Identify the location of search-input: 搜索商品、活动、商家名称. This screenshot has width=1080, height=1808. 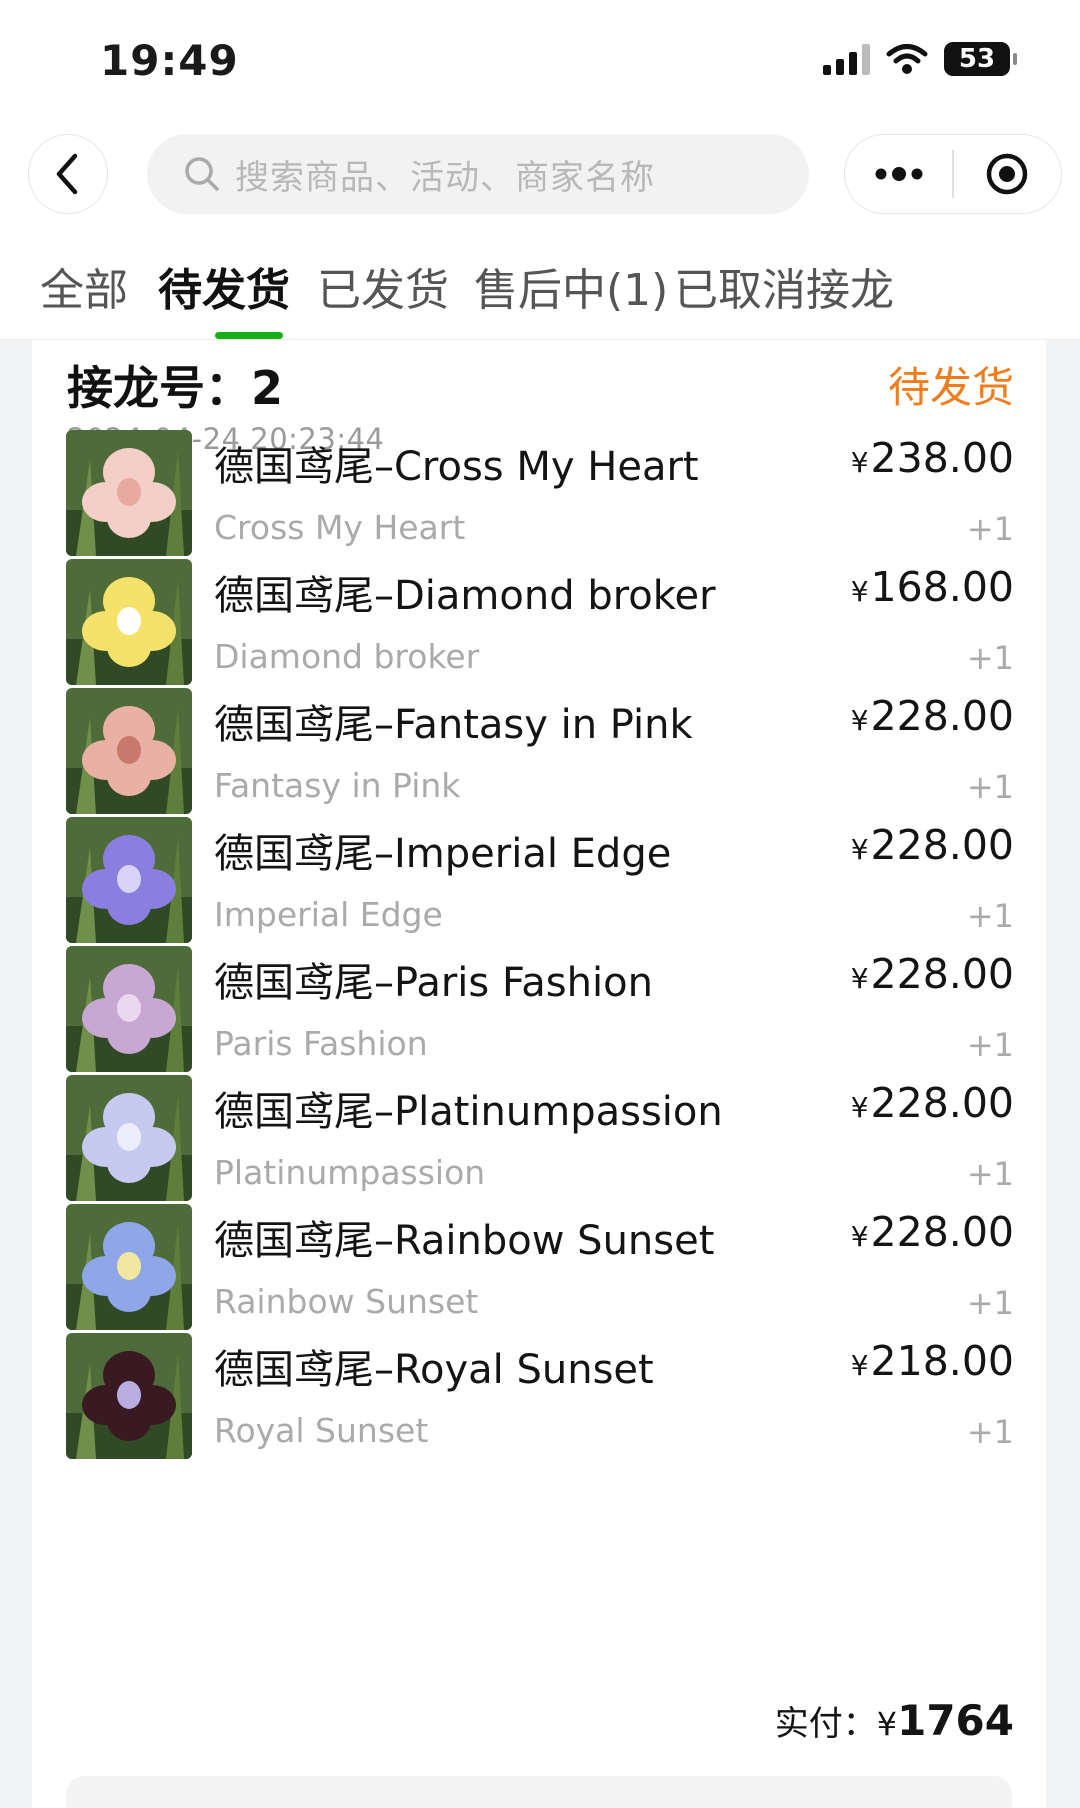
(478, 174).